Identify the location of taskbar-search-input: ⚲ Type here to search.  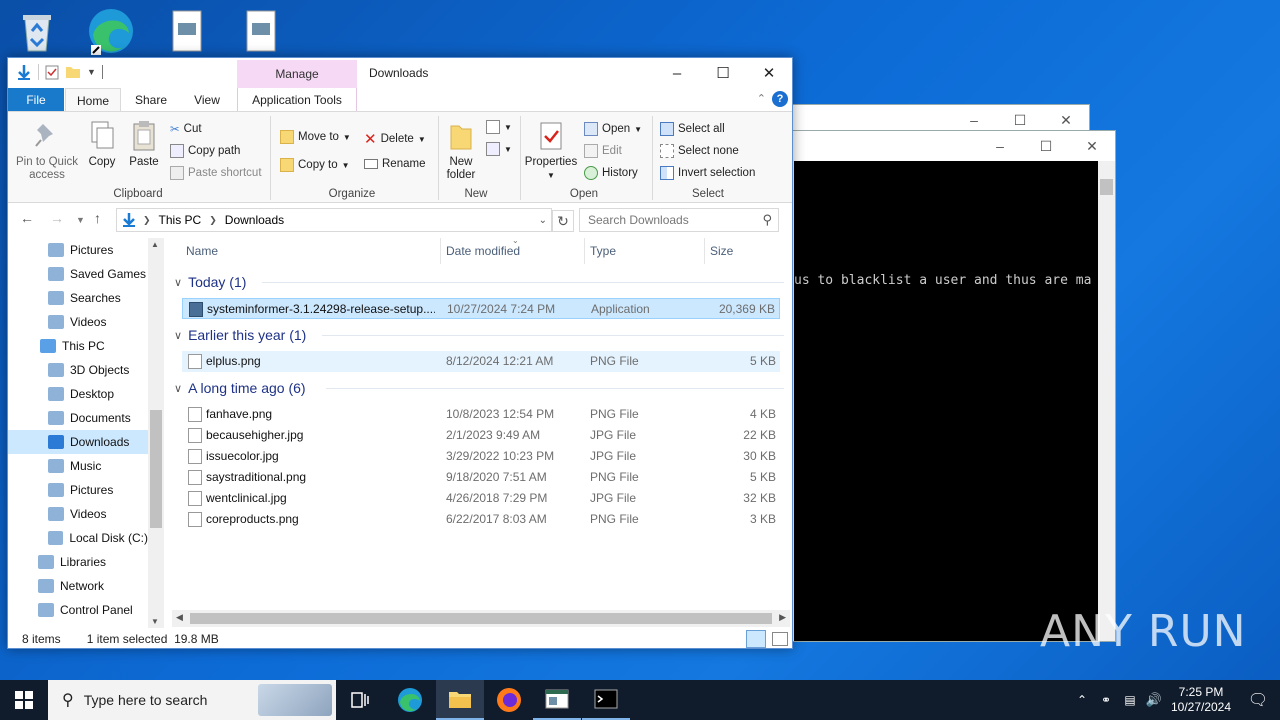
(192, 700).